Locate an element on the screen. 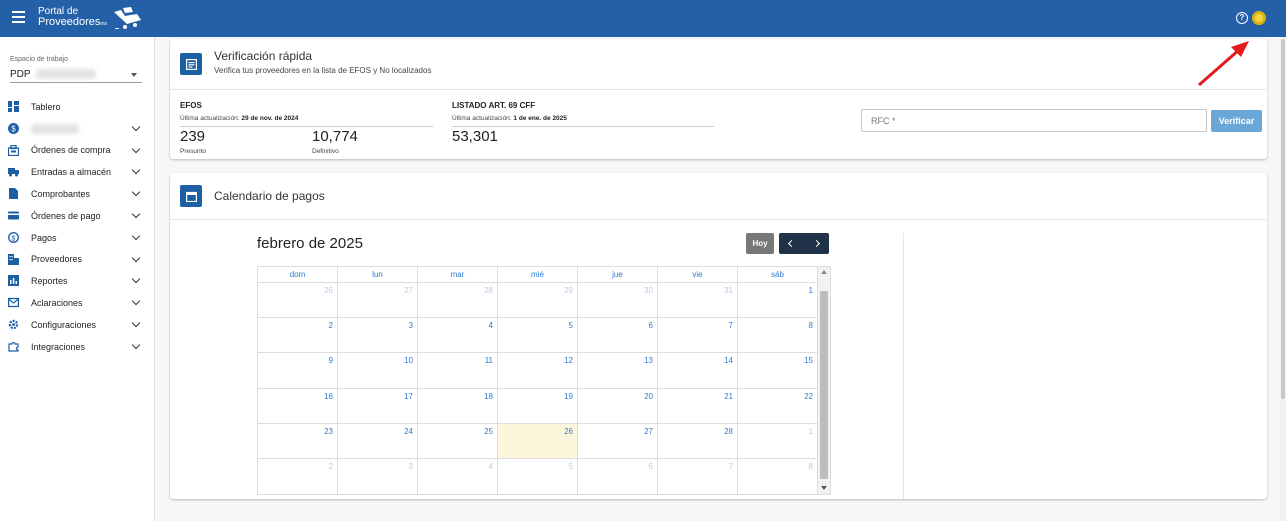 The height and width of the screenshot is (521, 1286). calendar-day: 15 is located at coordinates (778, 370).